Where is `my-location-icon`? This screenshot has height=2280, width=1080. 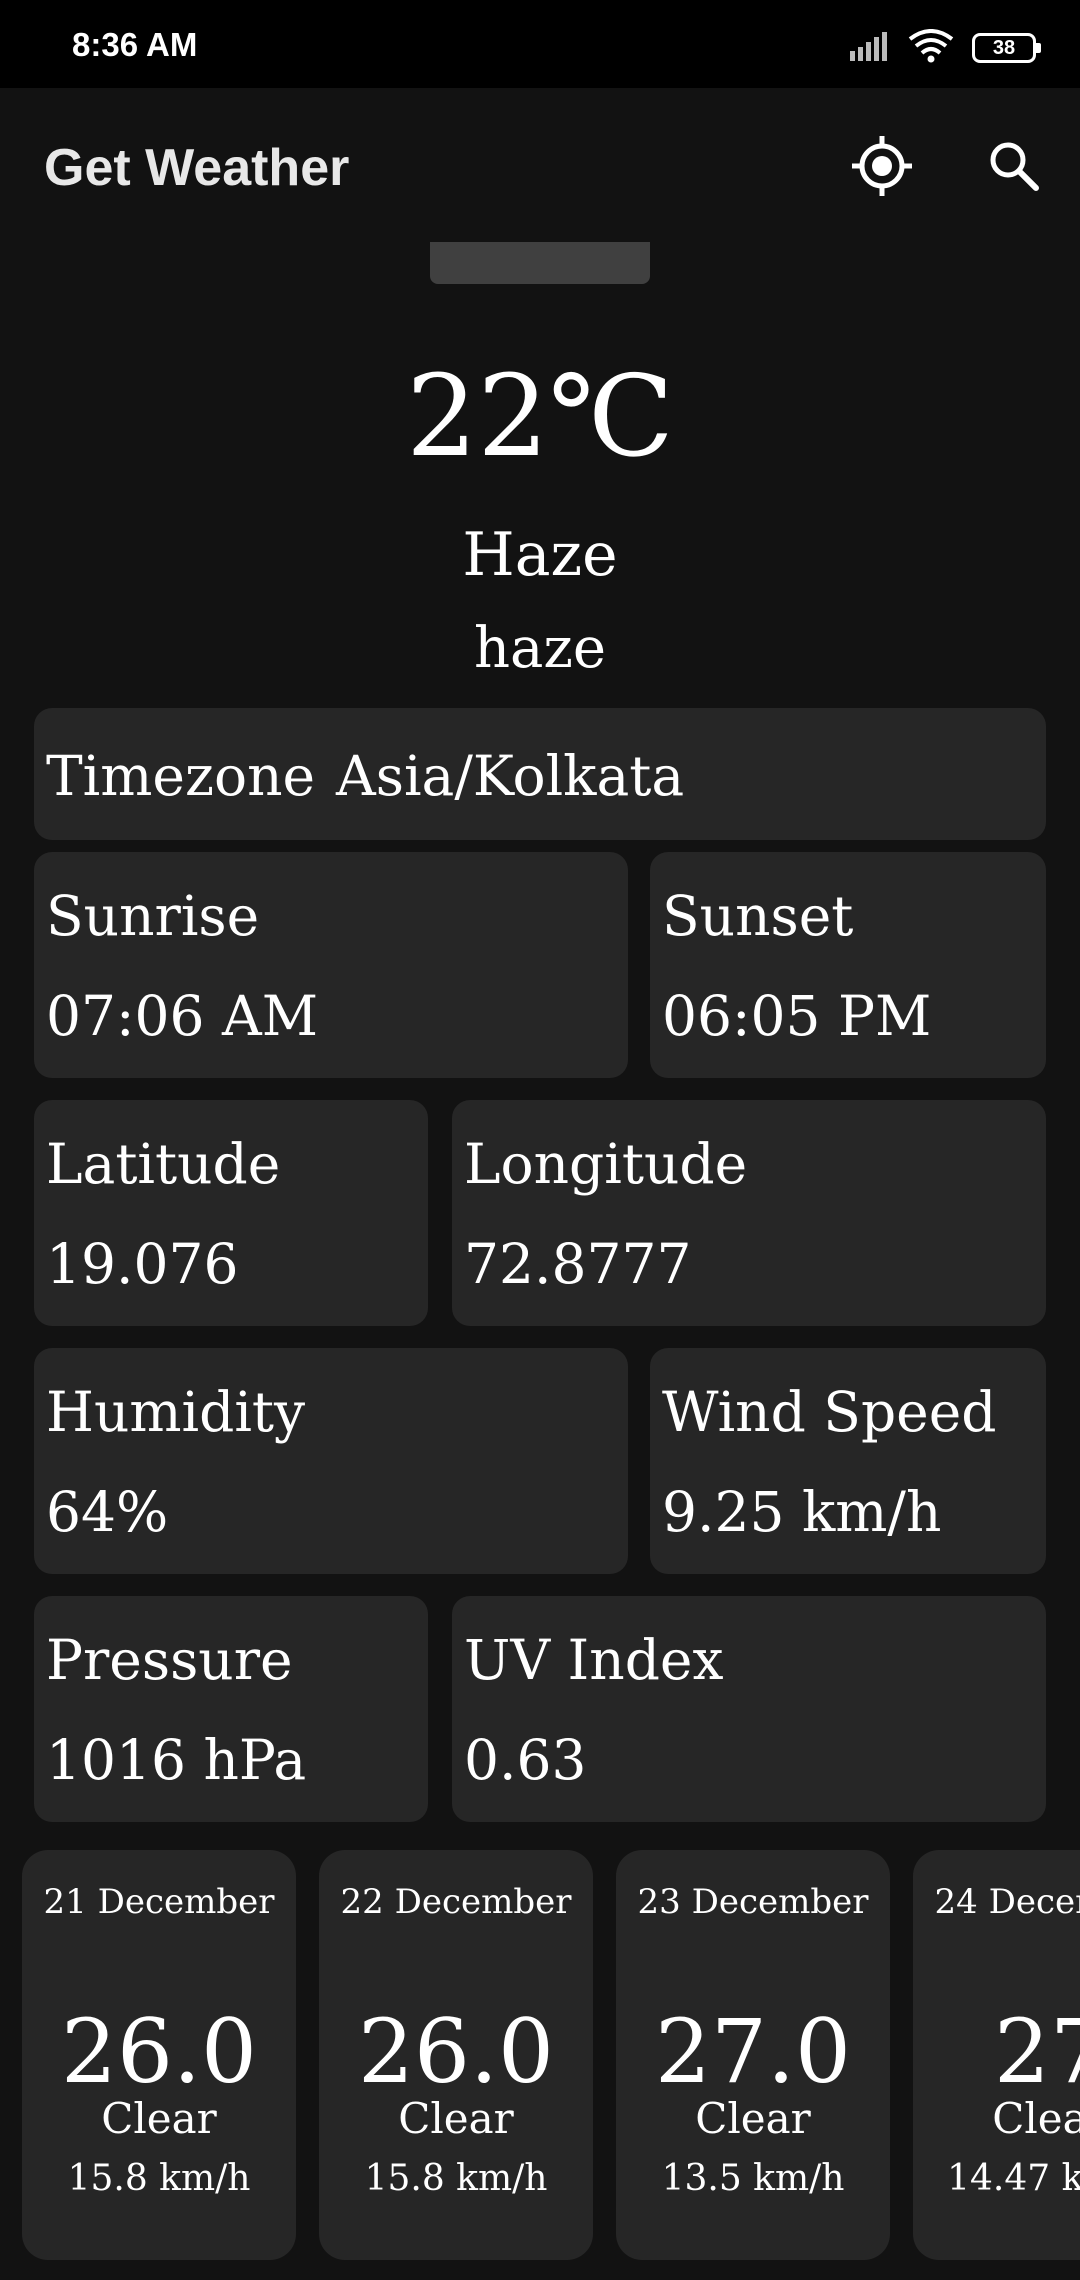
my-location-icon is located at coordinates (882, 168).